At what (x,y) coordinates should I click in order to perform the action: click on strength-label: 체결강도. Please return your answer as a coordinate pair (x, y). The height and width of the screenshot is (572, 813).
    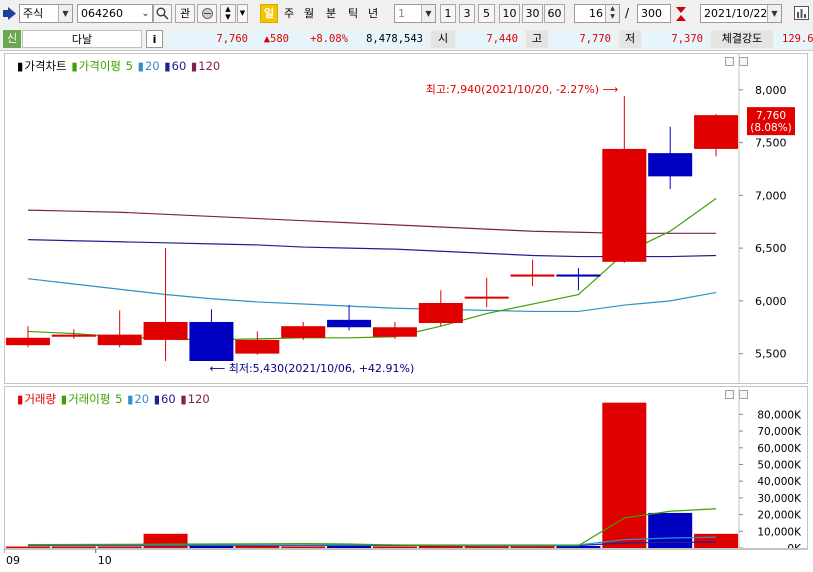
    Looking at the image, I should click on (742, 39).